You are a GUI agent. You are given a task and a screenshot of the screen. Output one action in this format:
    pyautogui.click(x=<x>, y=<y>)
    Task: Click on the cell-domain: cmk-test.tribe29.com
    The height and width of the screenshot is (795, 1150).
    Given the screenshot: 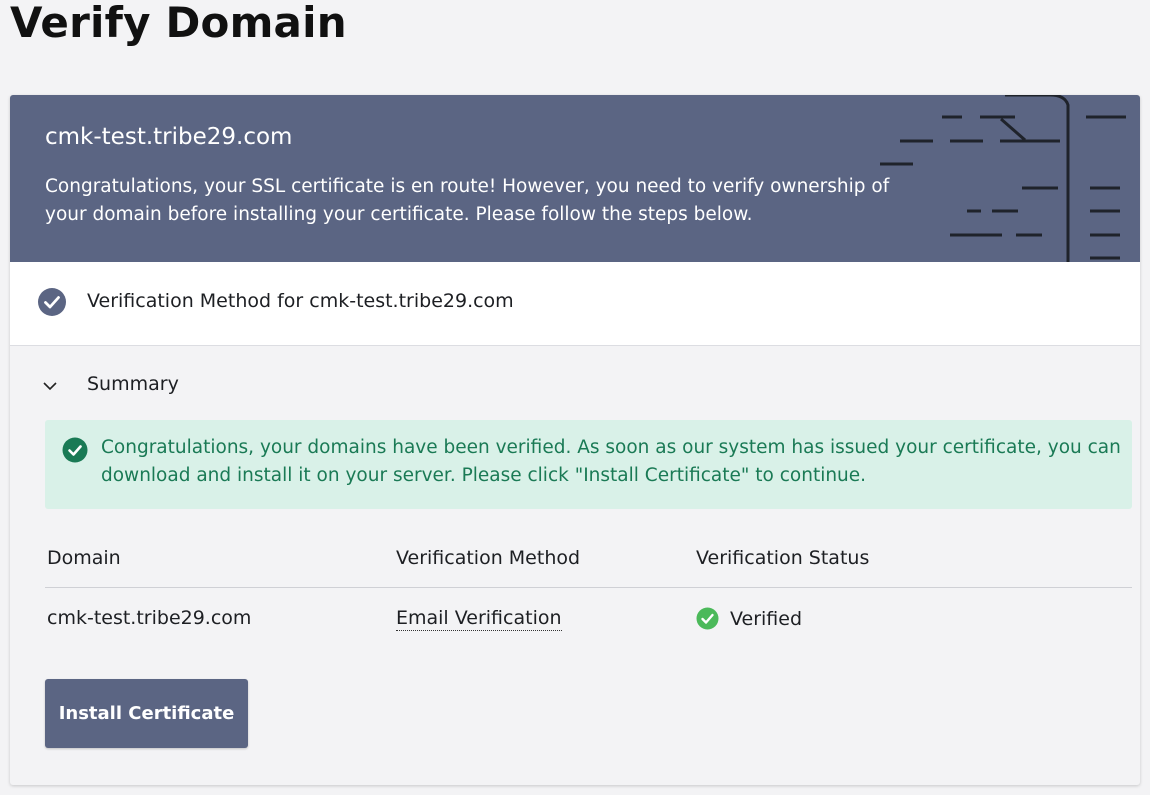 What is the action you would take?
    pyautogui.click(x=149, y=618)
    